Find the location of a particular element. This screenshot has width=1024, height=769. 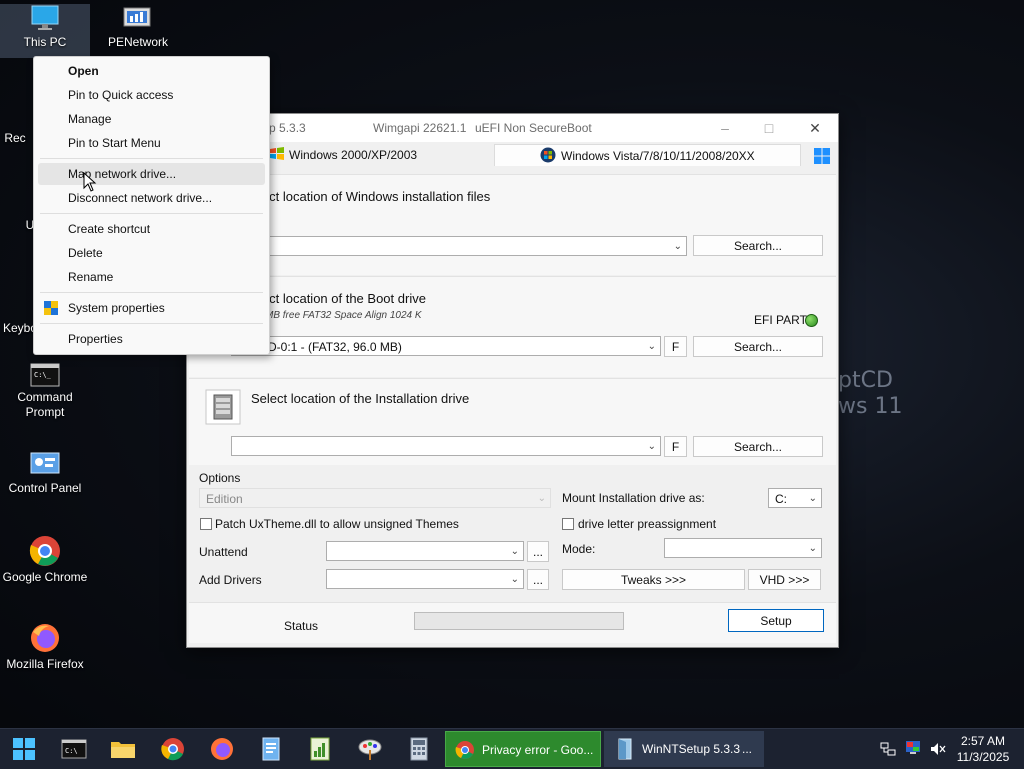

cmd-icon: C:\_ is located at coordinates (45, 375).